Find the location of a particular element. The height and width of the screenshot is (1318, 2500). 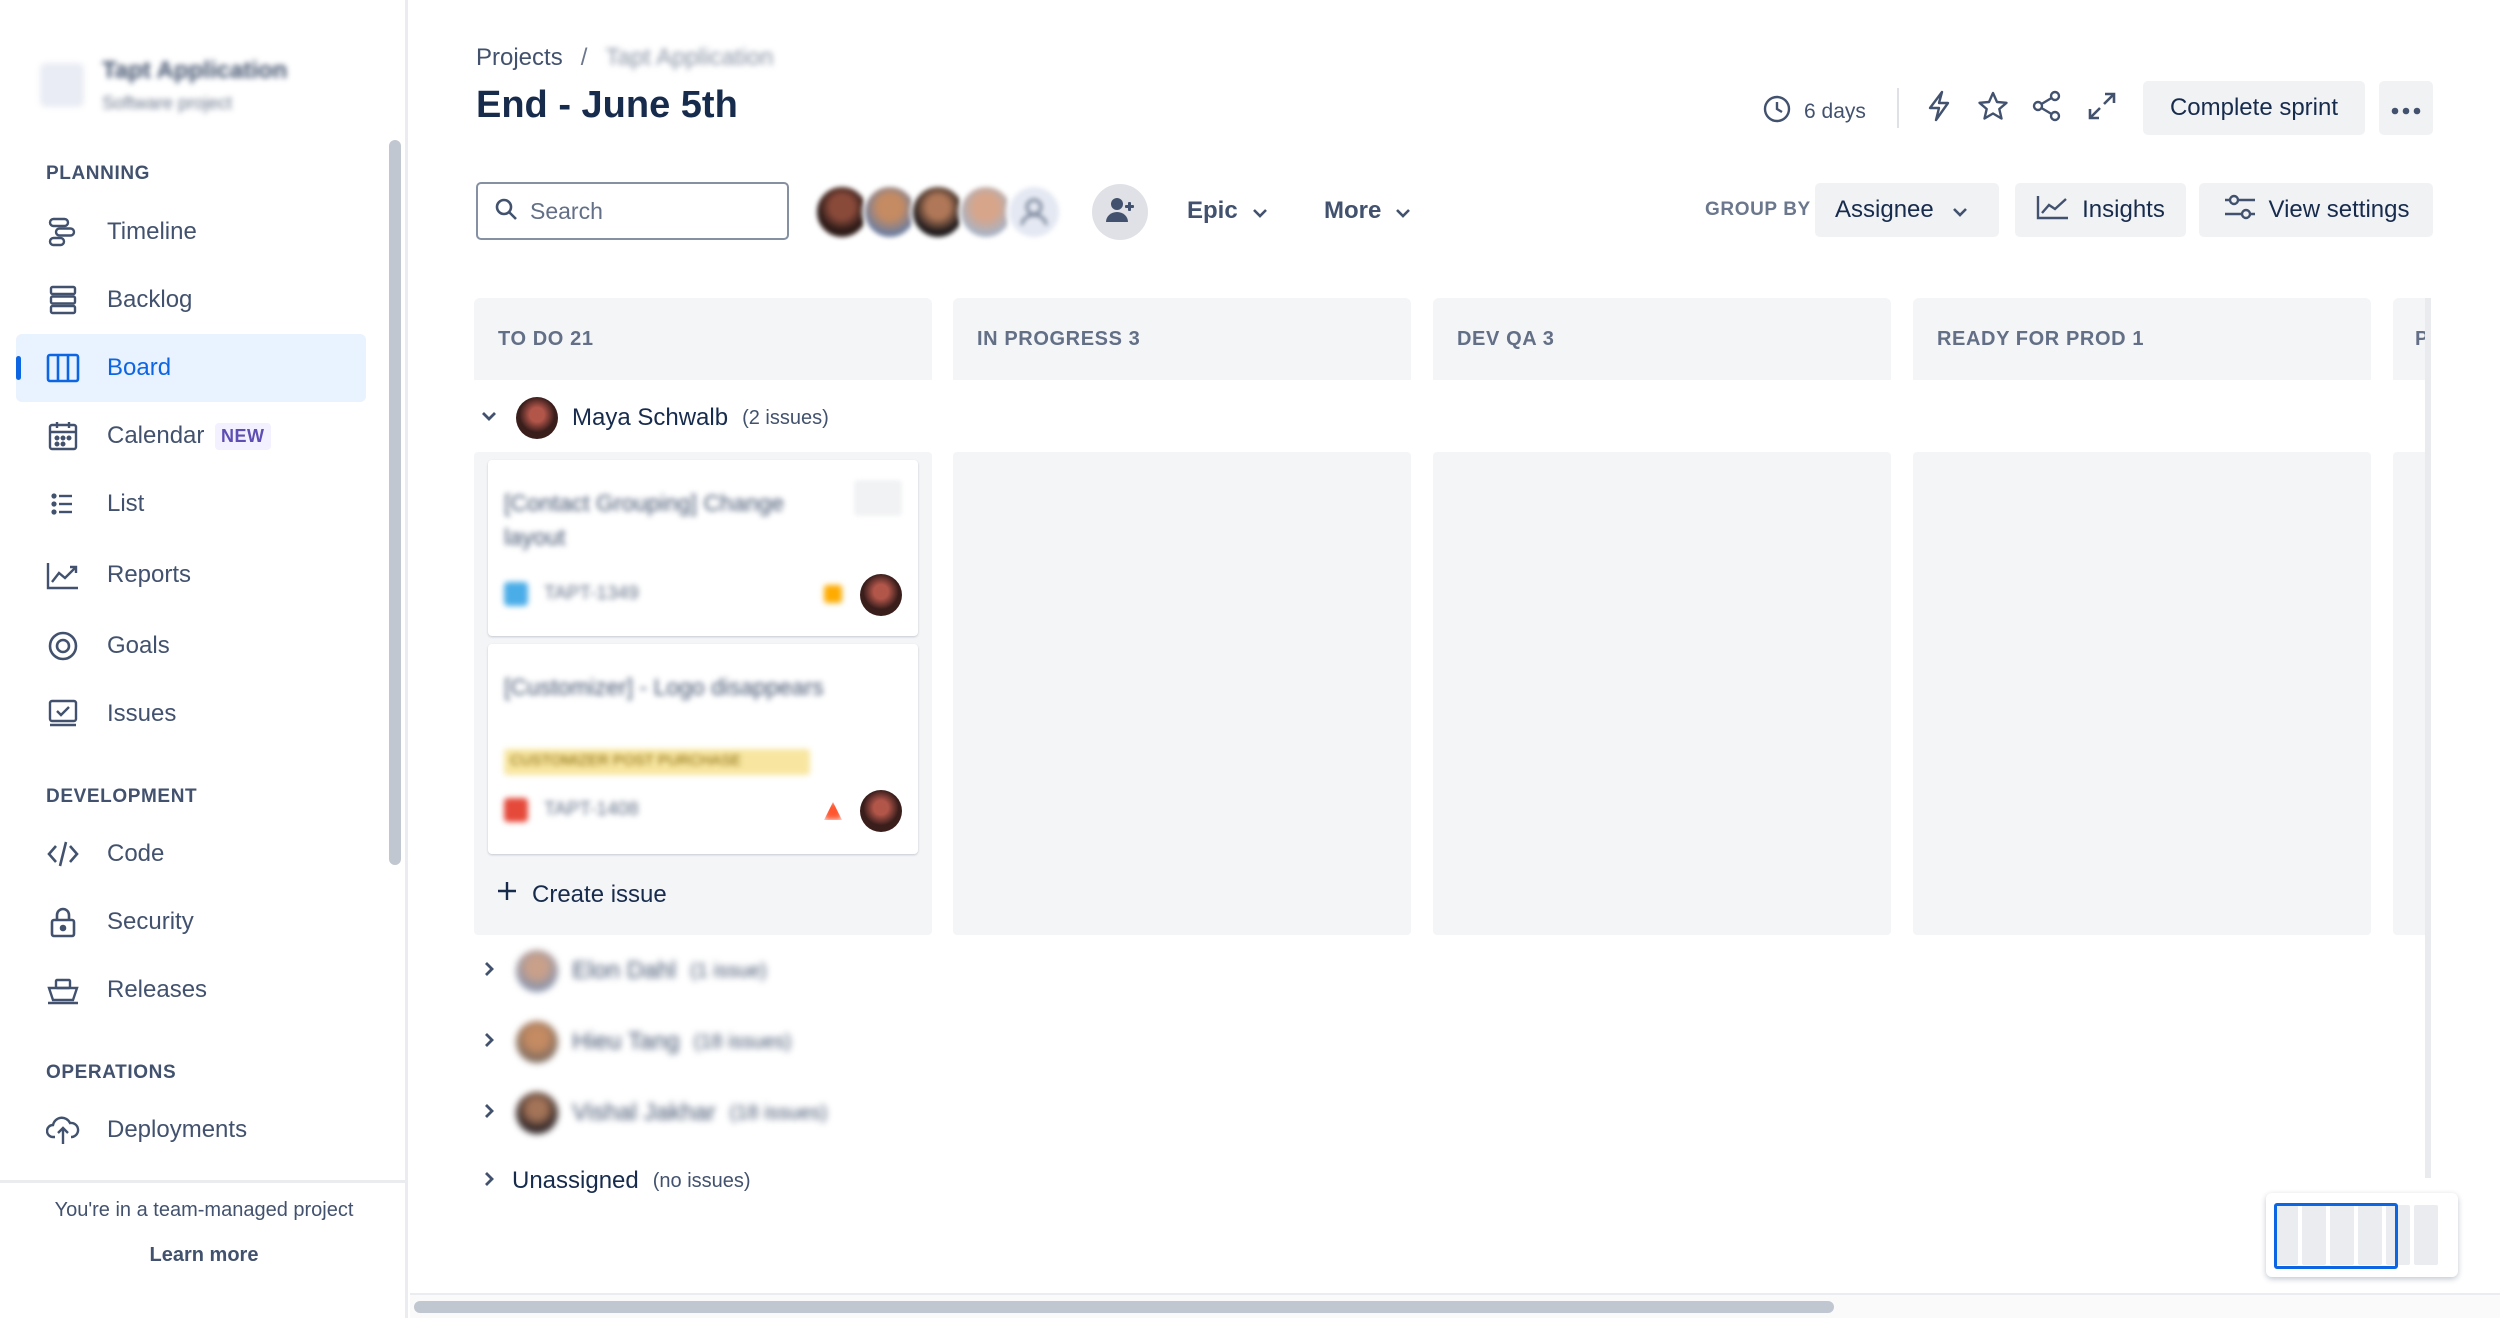

breadcrumb-projects: Projects is located at coordinates (519, 58).